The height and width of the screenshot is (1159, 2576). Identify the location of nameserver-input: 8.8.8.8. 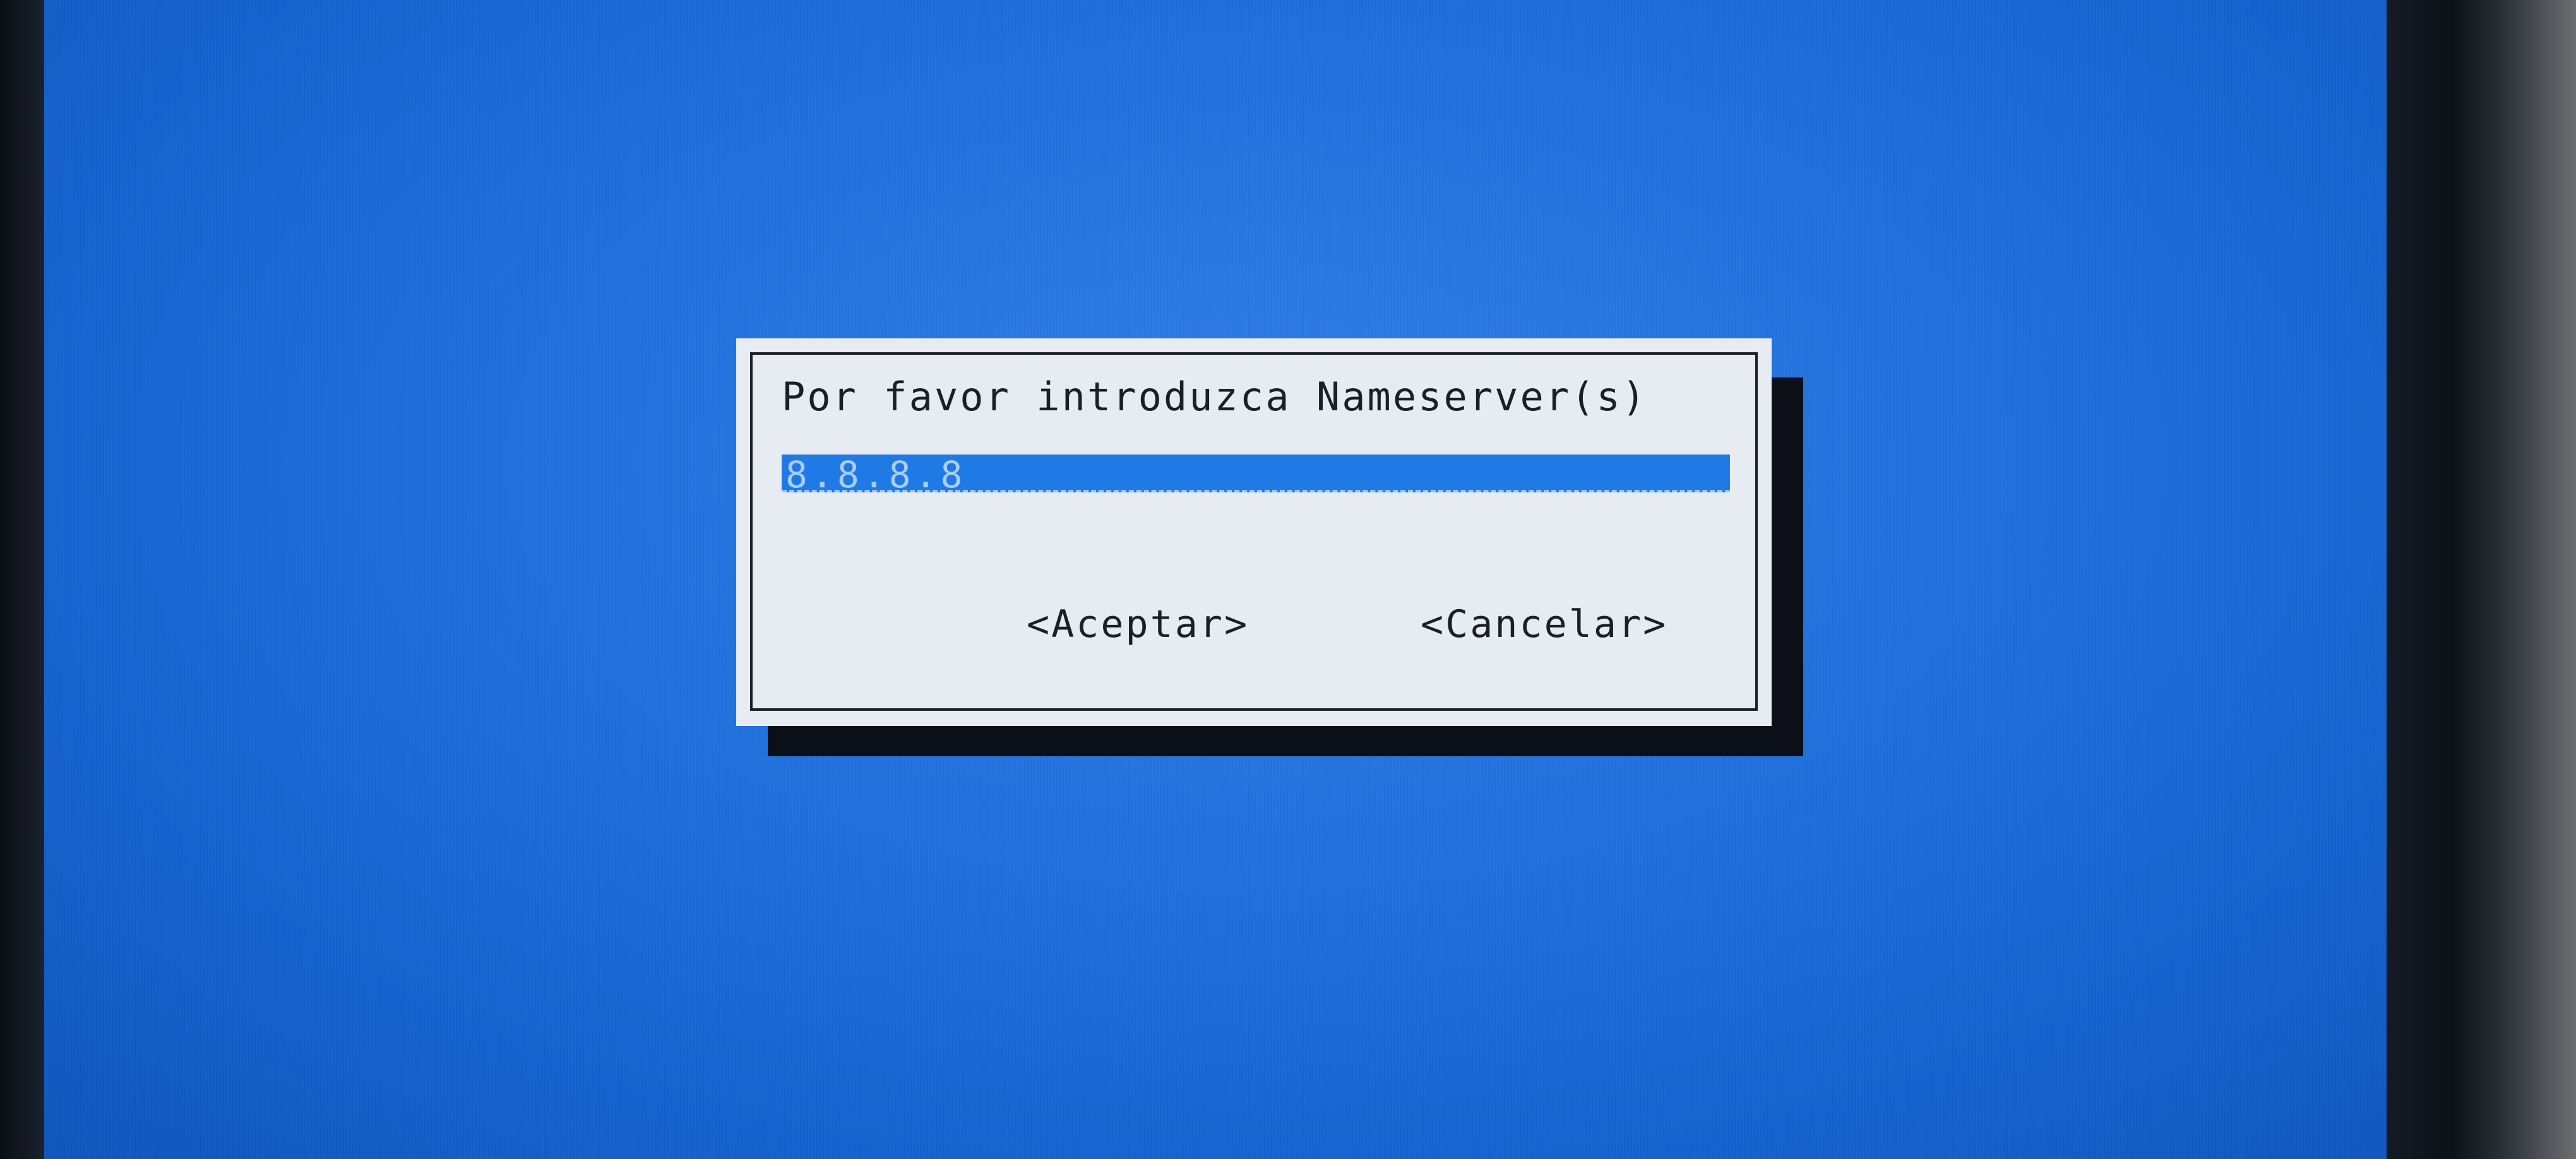
(1256, 475).